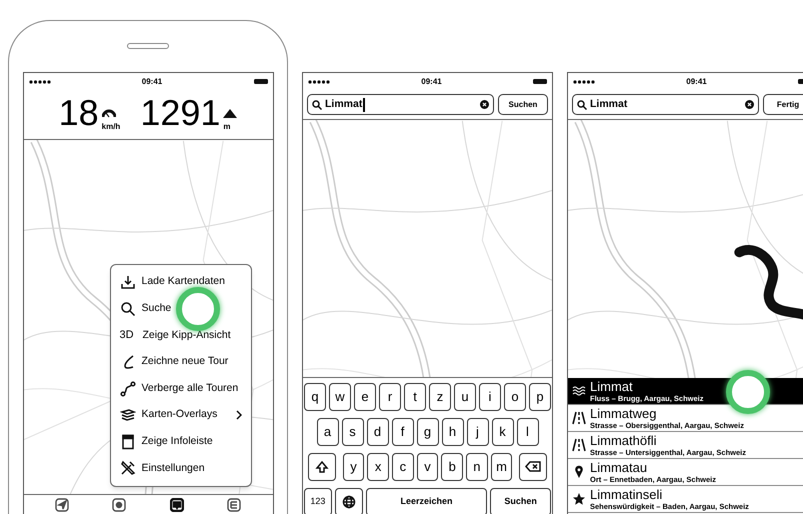 This screenshot has height=514, width=803. I want to click on keyboard-key: e, so click(365, 397).